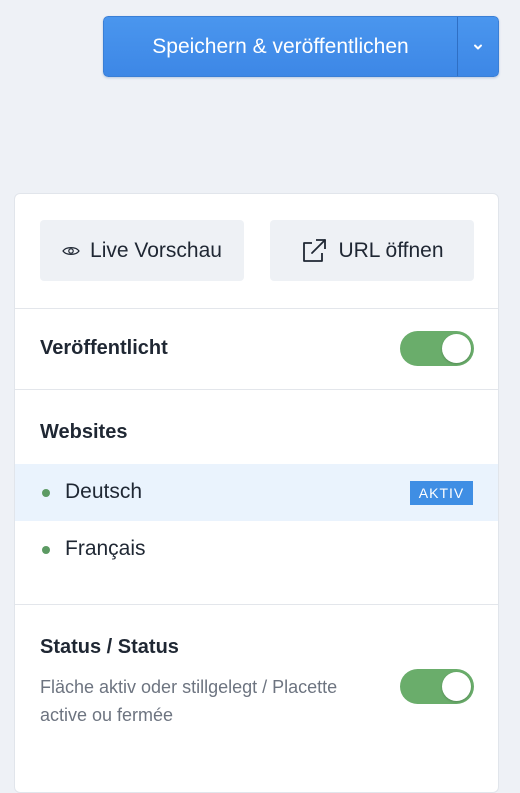  What do you see at coordinates (315, 250) in the screenshot?
I see `external-link-icon` at bounding box center [315, 250].